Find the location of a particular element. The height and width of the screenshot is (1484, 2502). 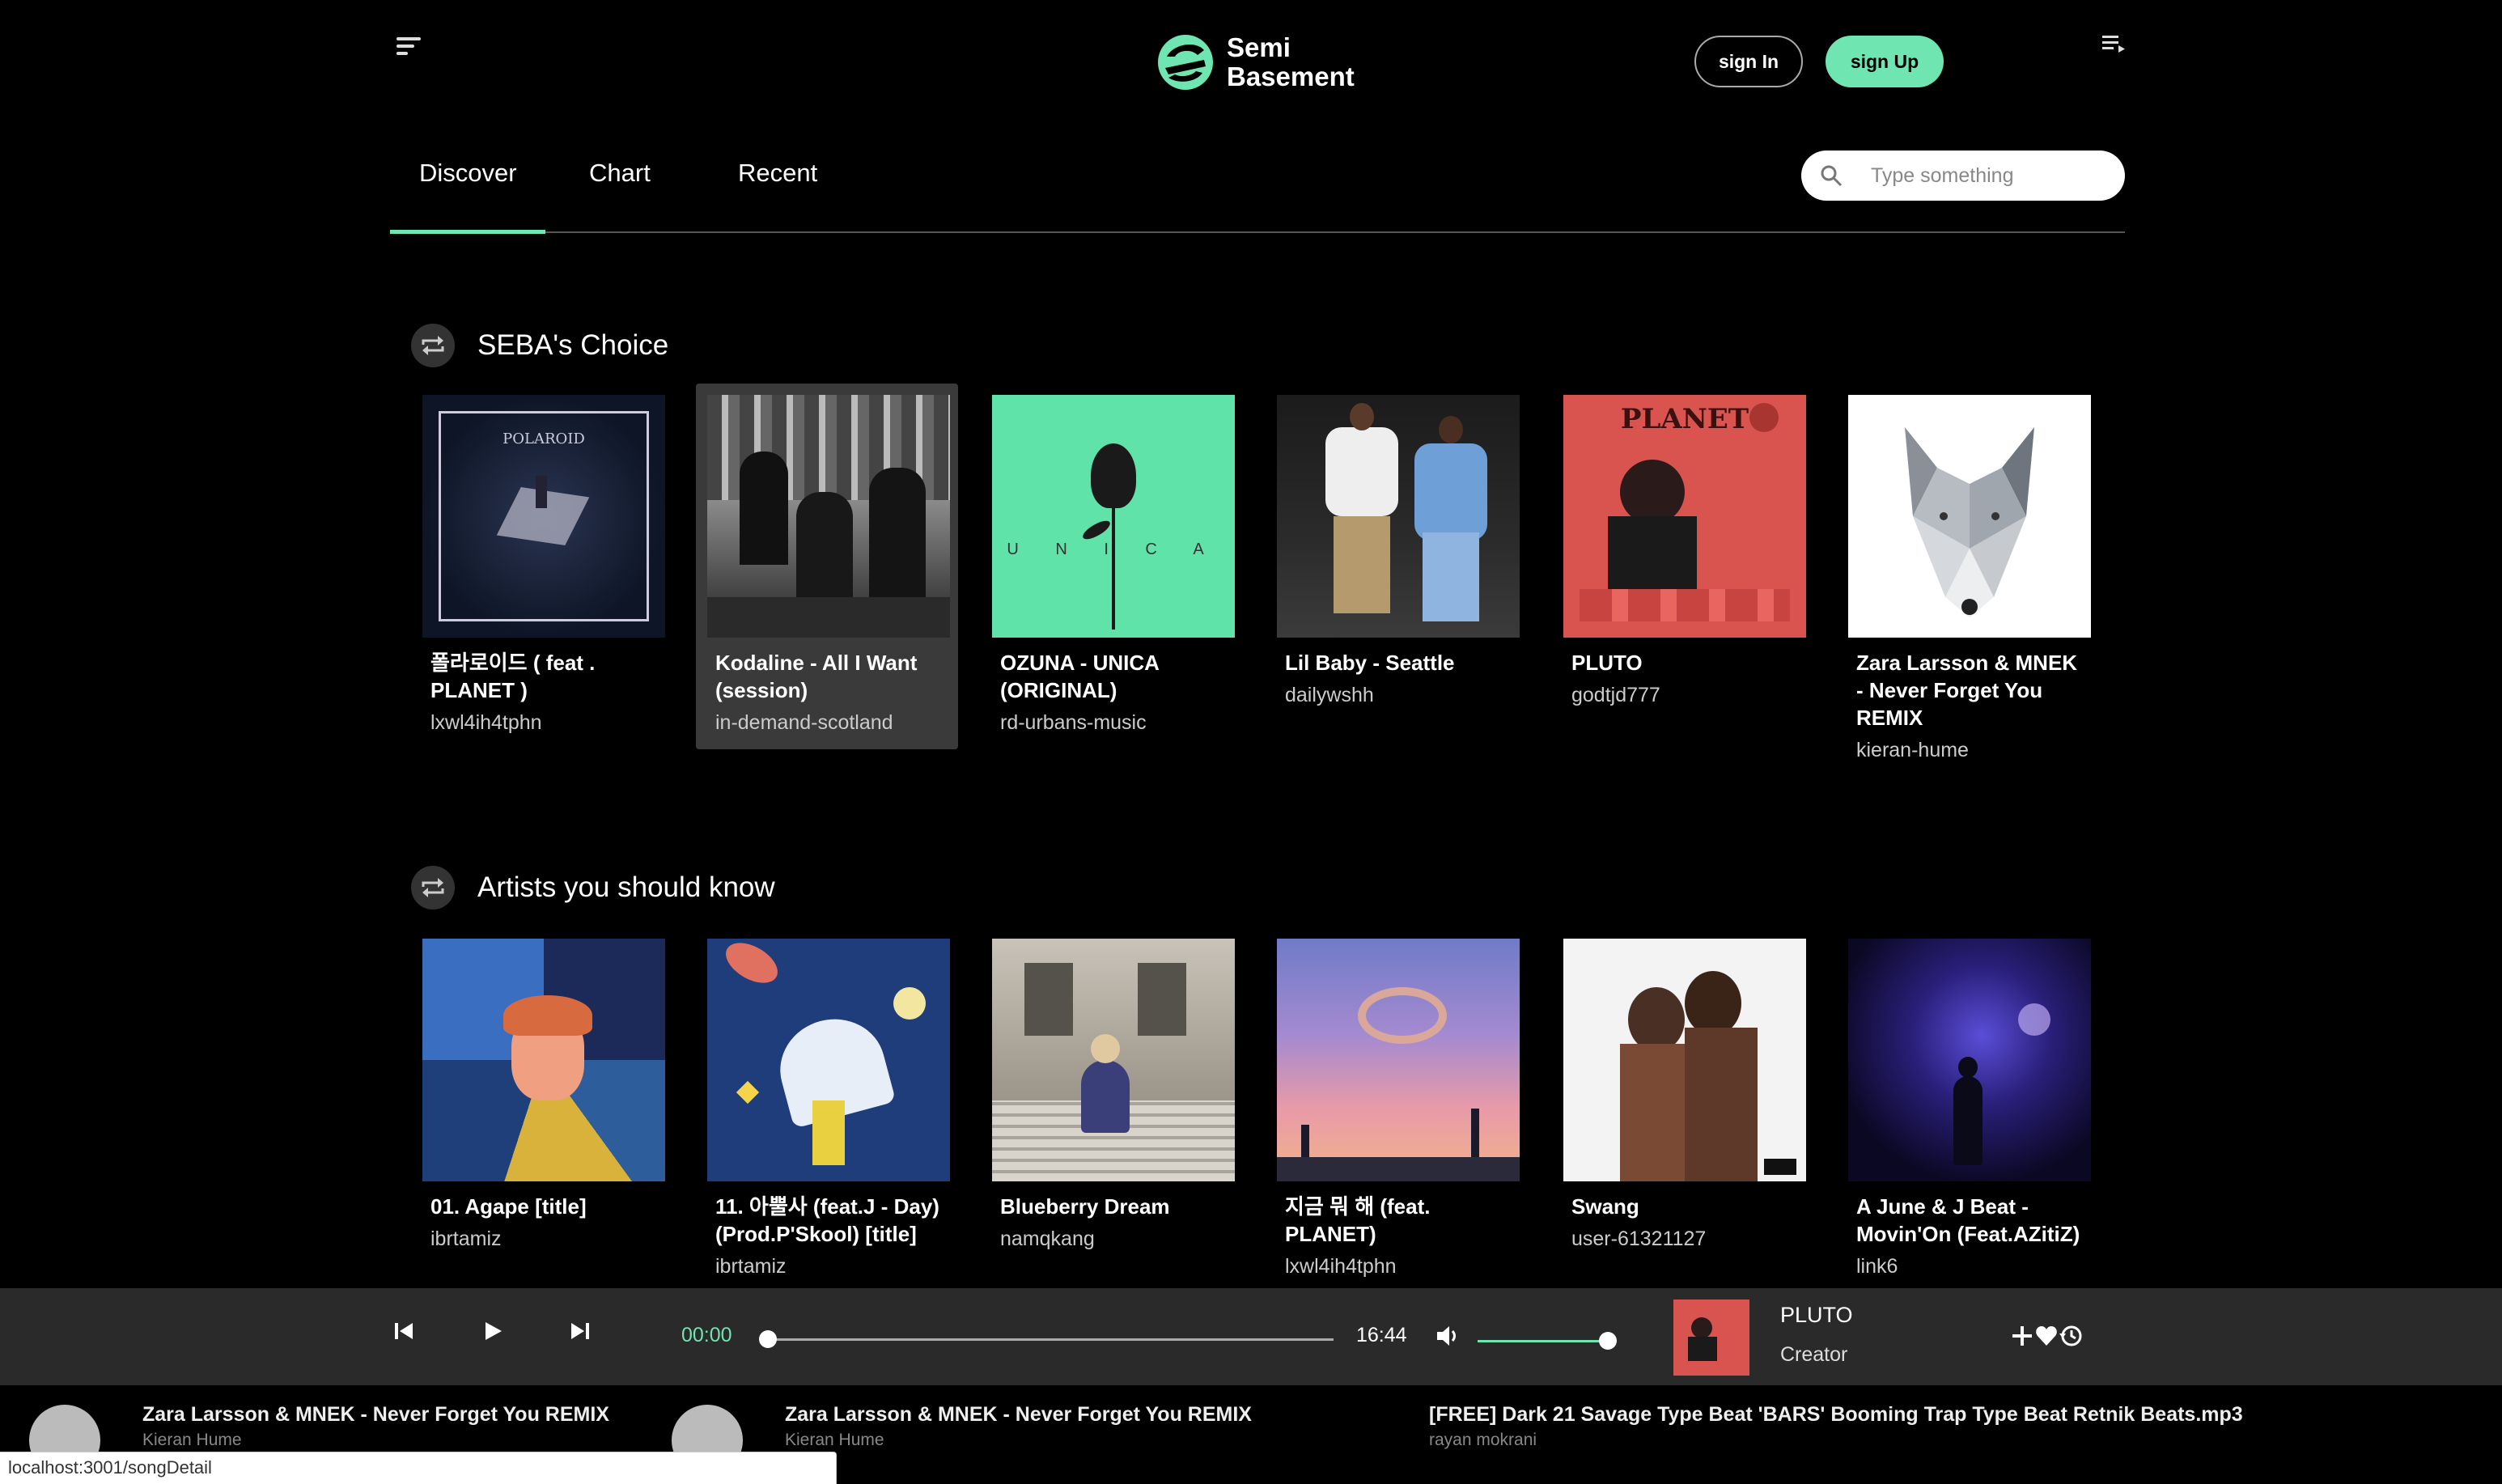

song-title: 폴라로이드 ( feat . PLANET ) is located at coordinates (513, 676).